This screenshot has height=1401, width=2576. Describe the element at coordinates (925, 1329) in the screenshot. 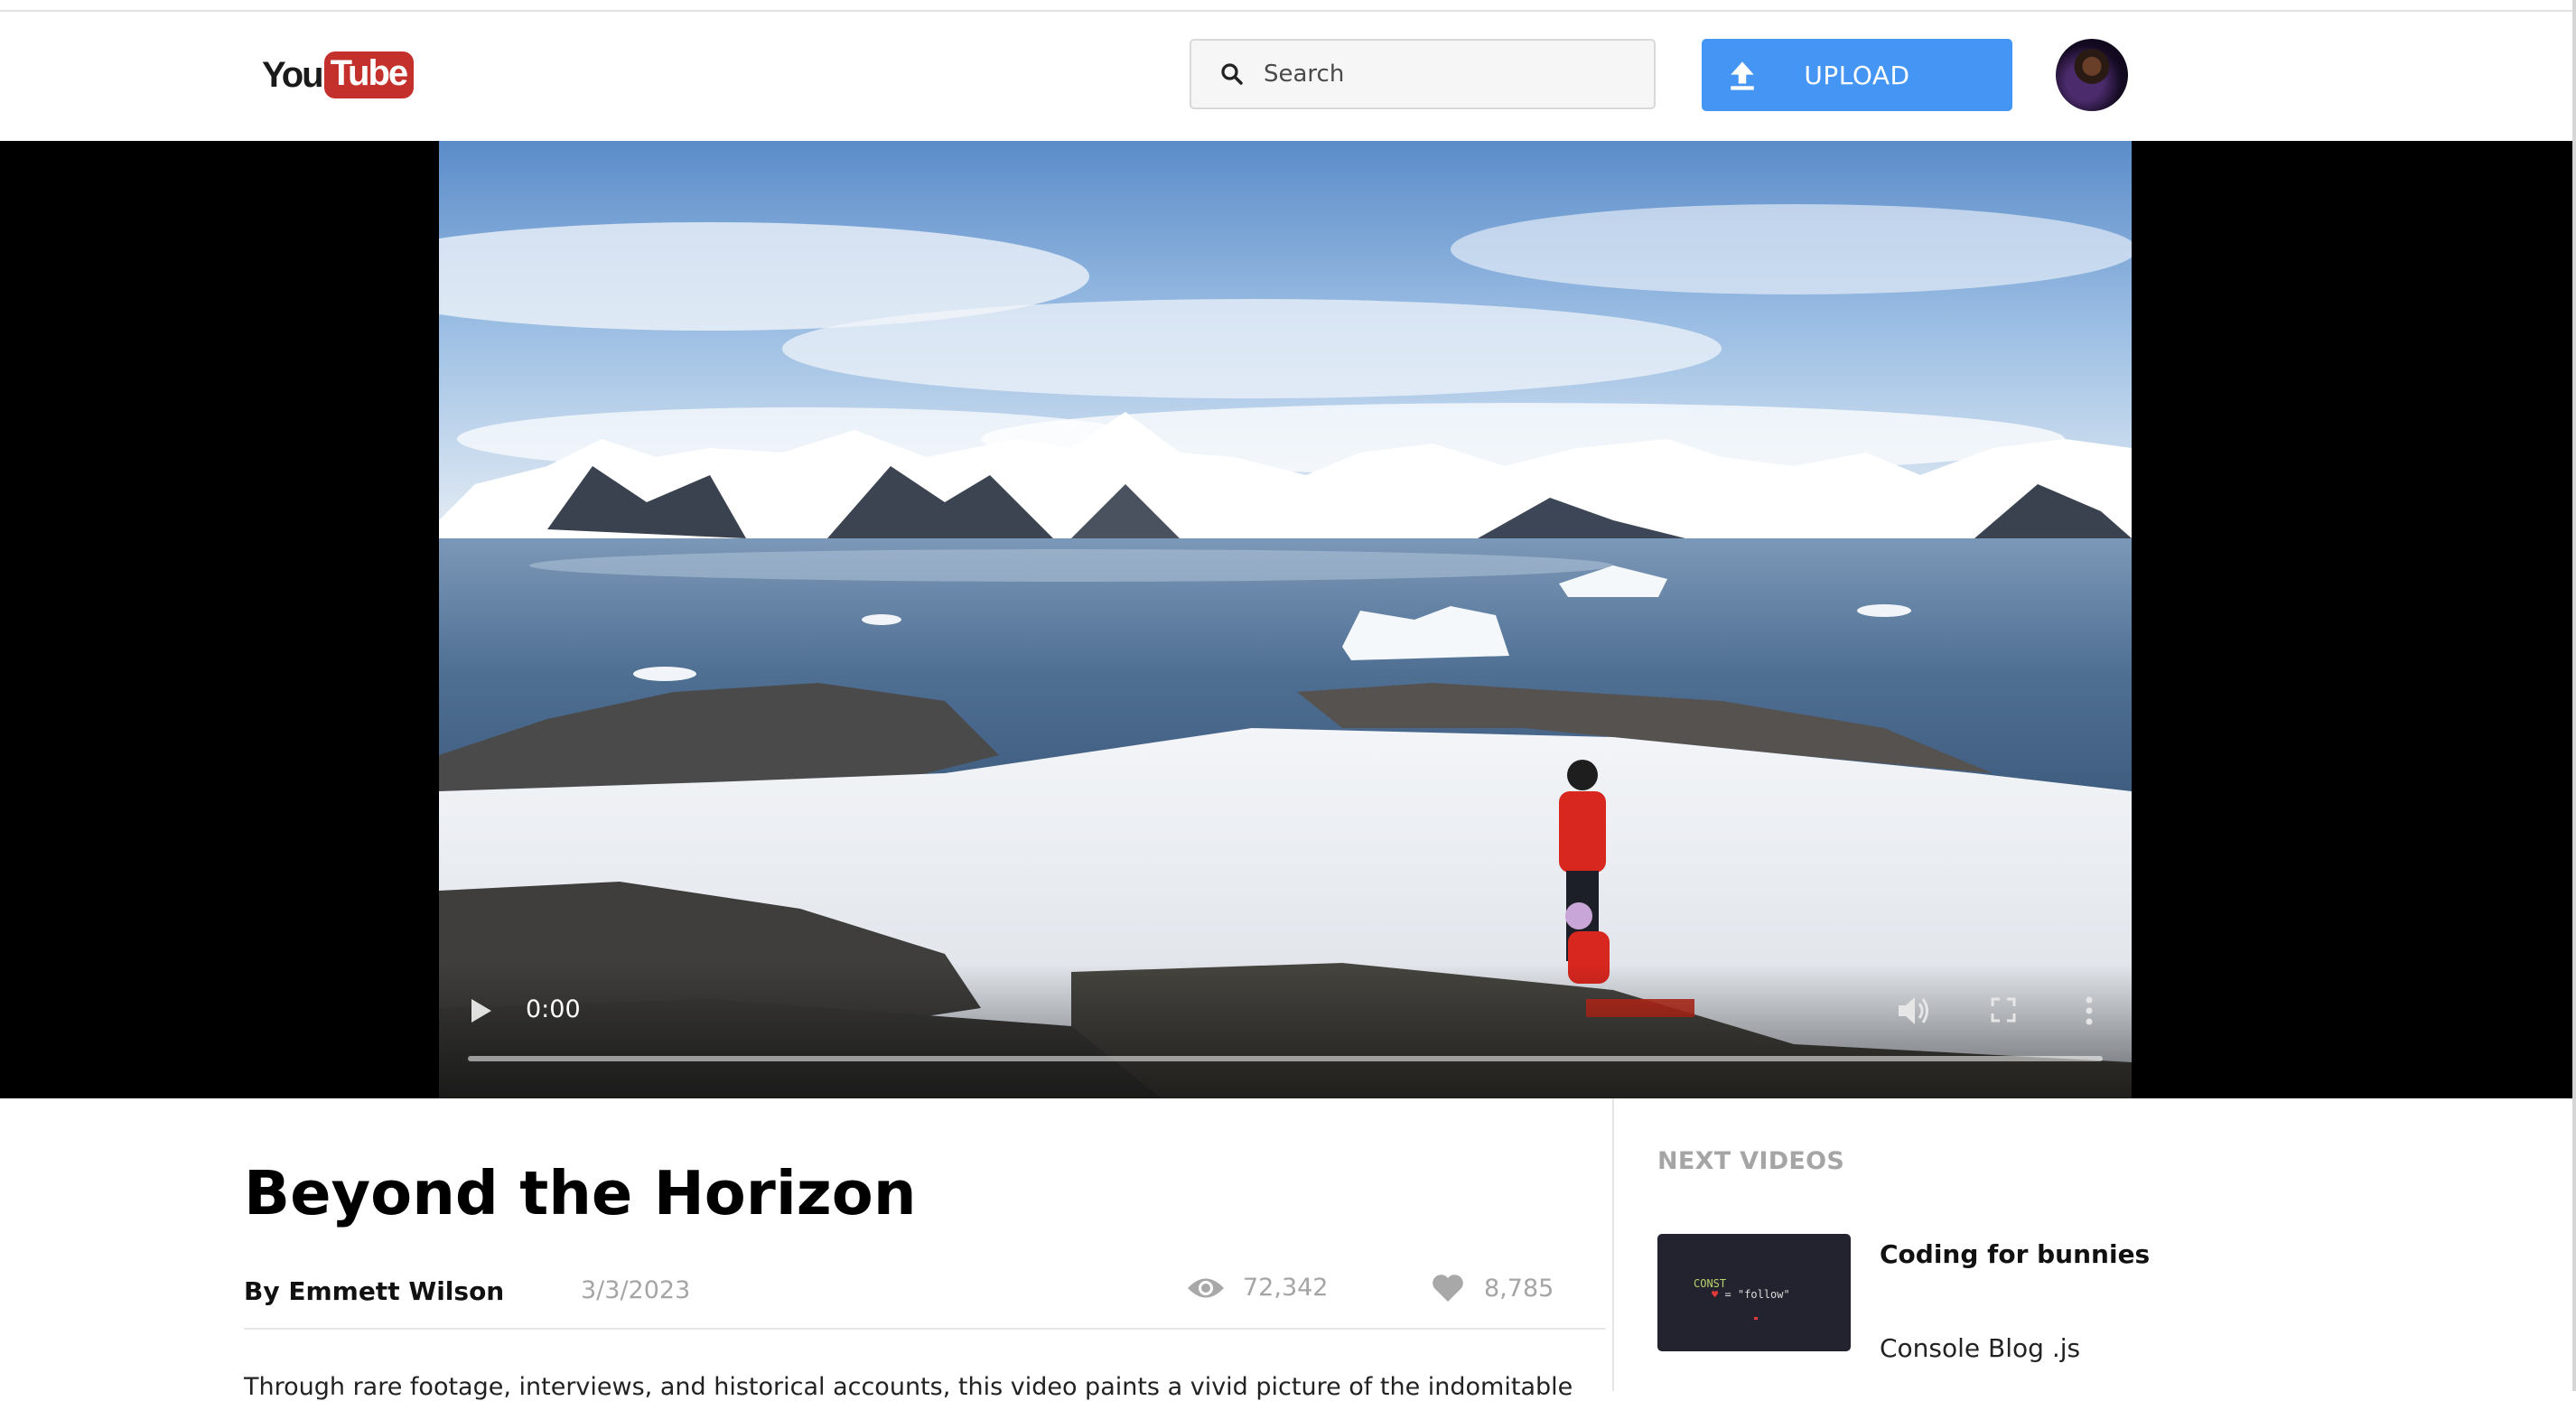

I see `divider` at that location.